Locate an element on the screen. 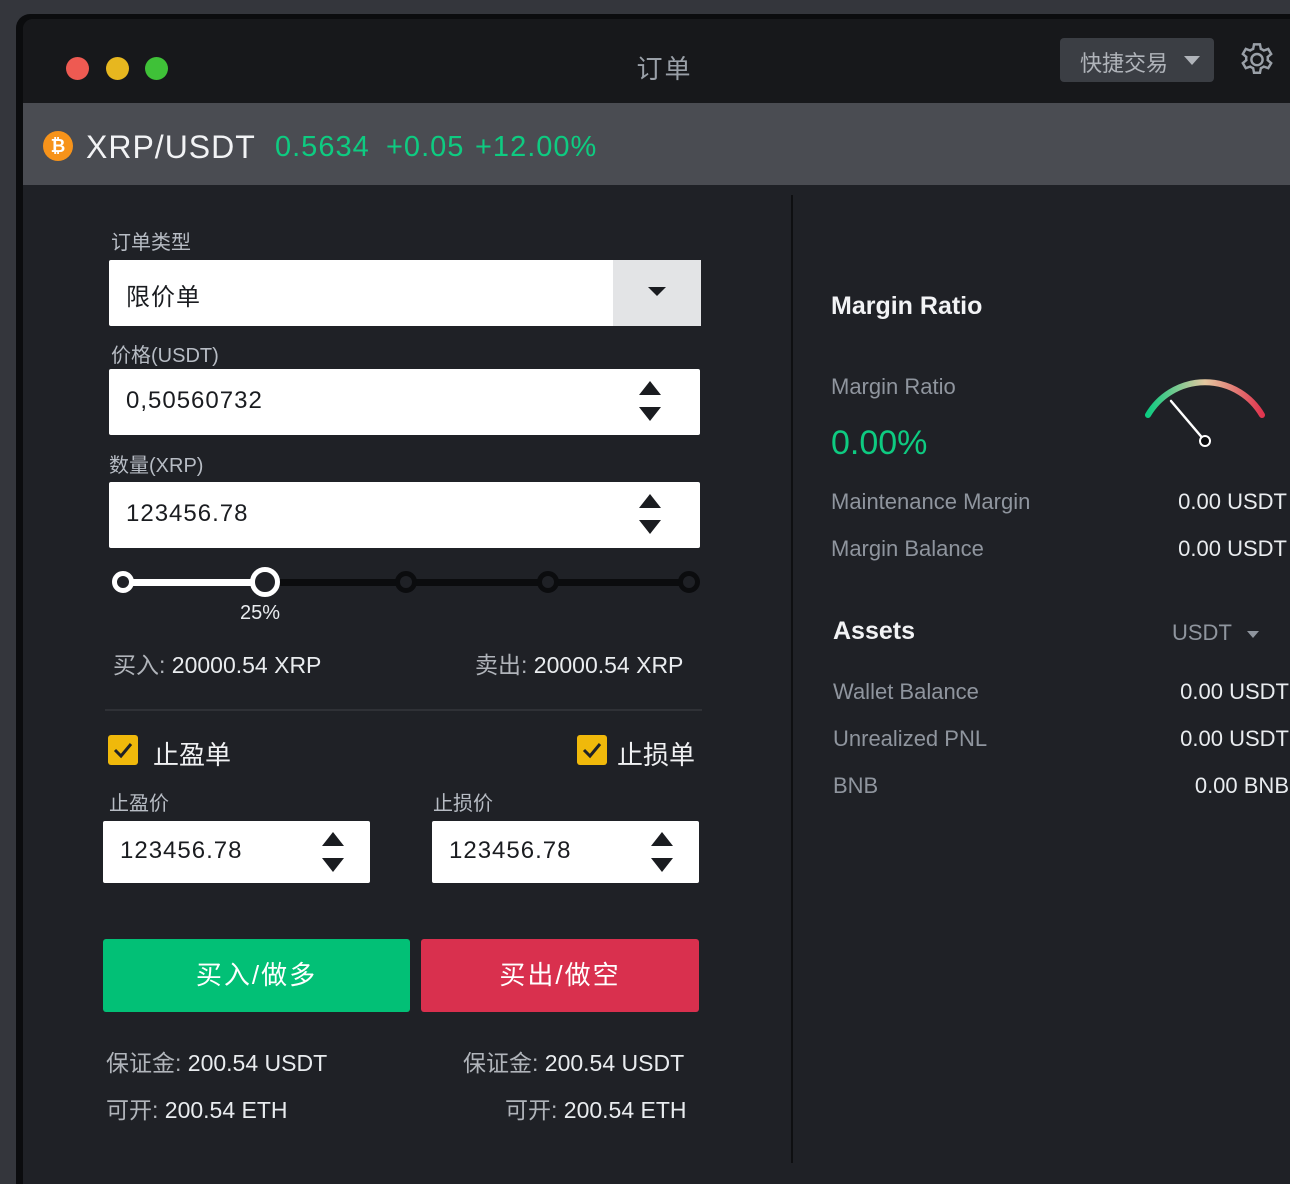 The height and width of the screenshot is (1184, 1290). wallet-balance-label: Wallet Balance is located at coordinates (906, 691).